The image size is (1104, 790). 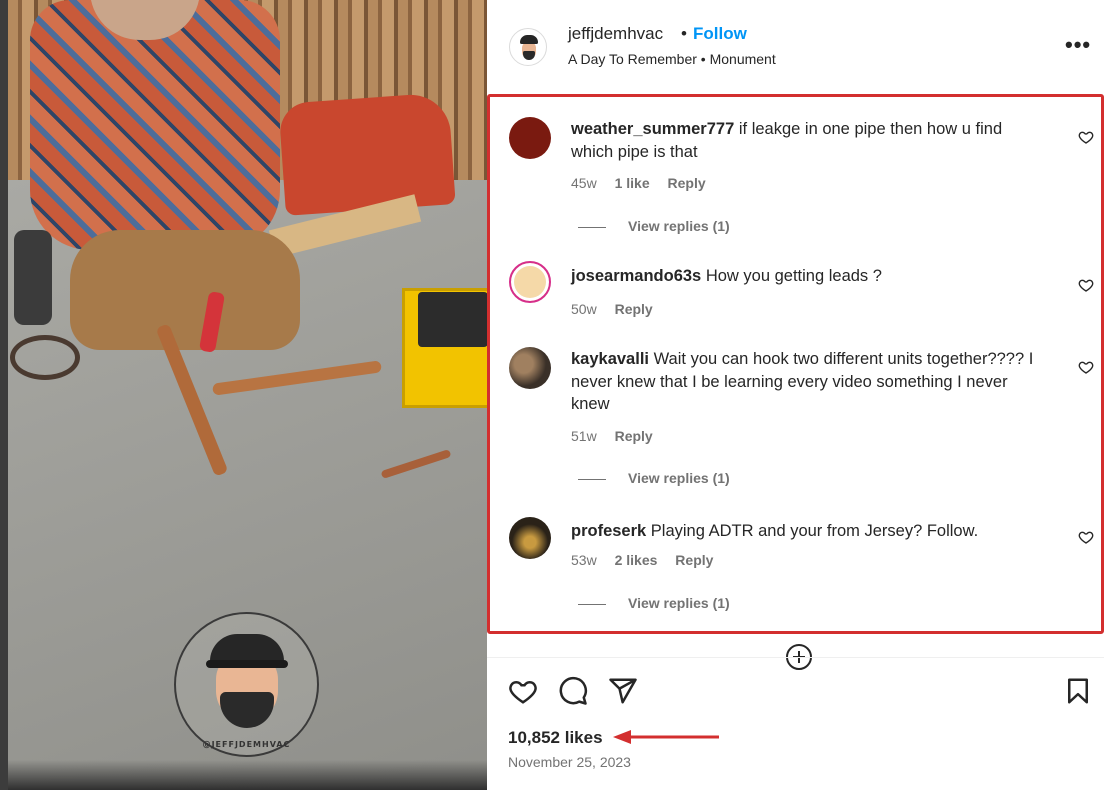 I want to click on post-date: November 25, 2023, so click(x=569, y=762).